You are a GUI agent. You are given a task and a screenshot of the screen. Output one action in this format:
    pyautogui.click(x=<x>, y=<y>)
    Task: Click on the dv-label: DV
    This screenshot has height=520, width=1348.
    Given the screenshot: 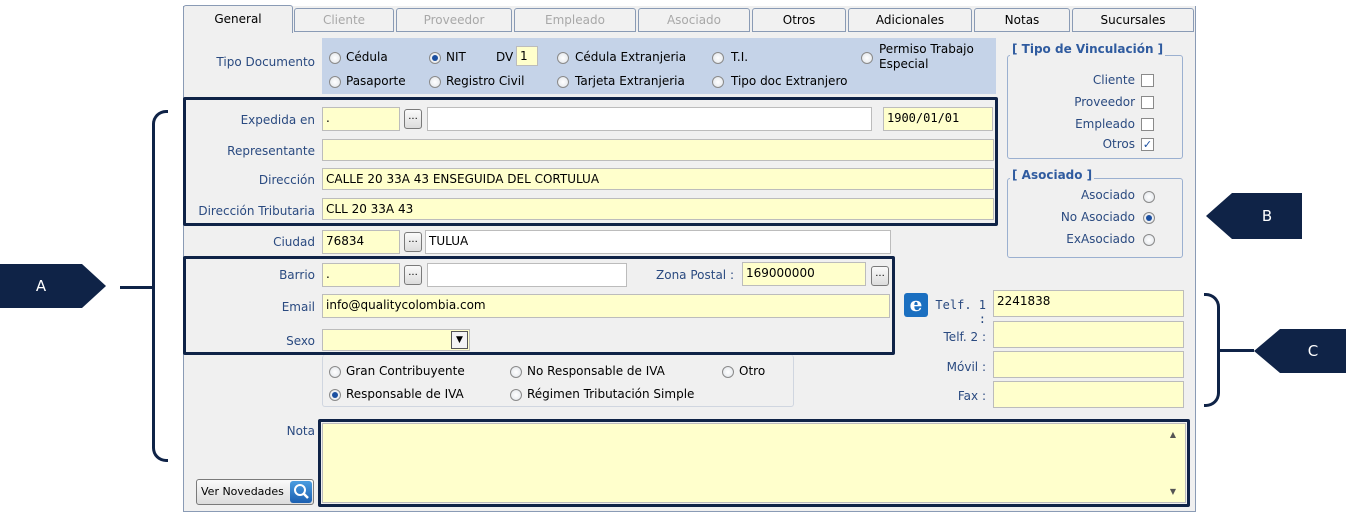 What is the action you would take?
    pyautogui.click(x=505, y=57)
    